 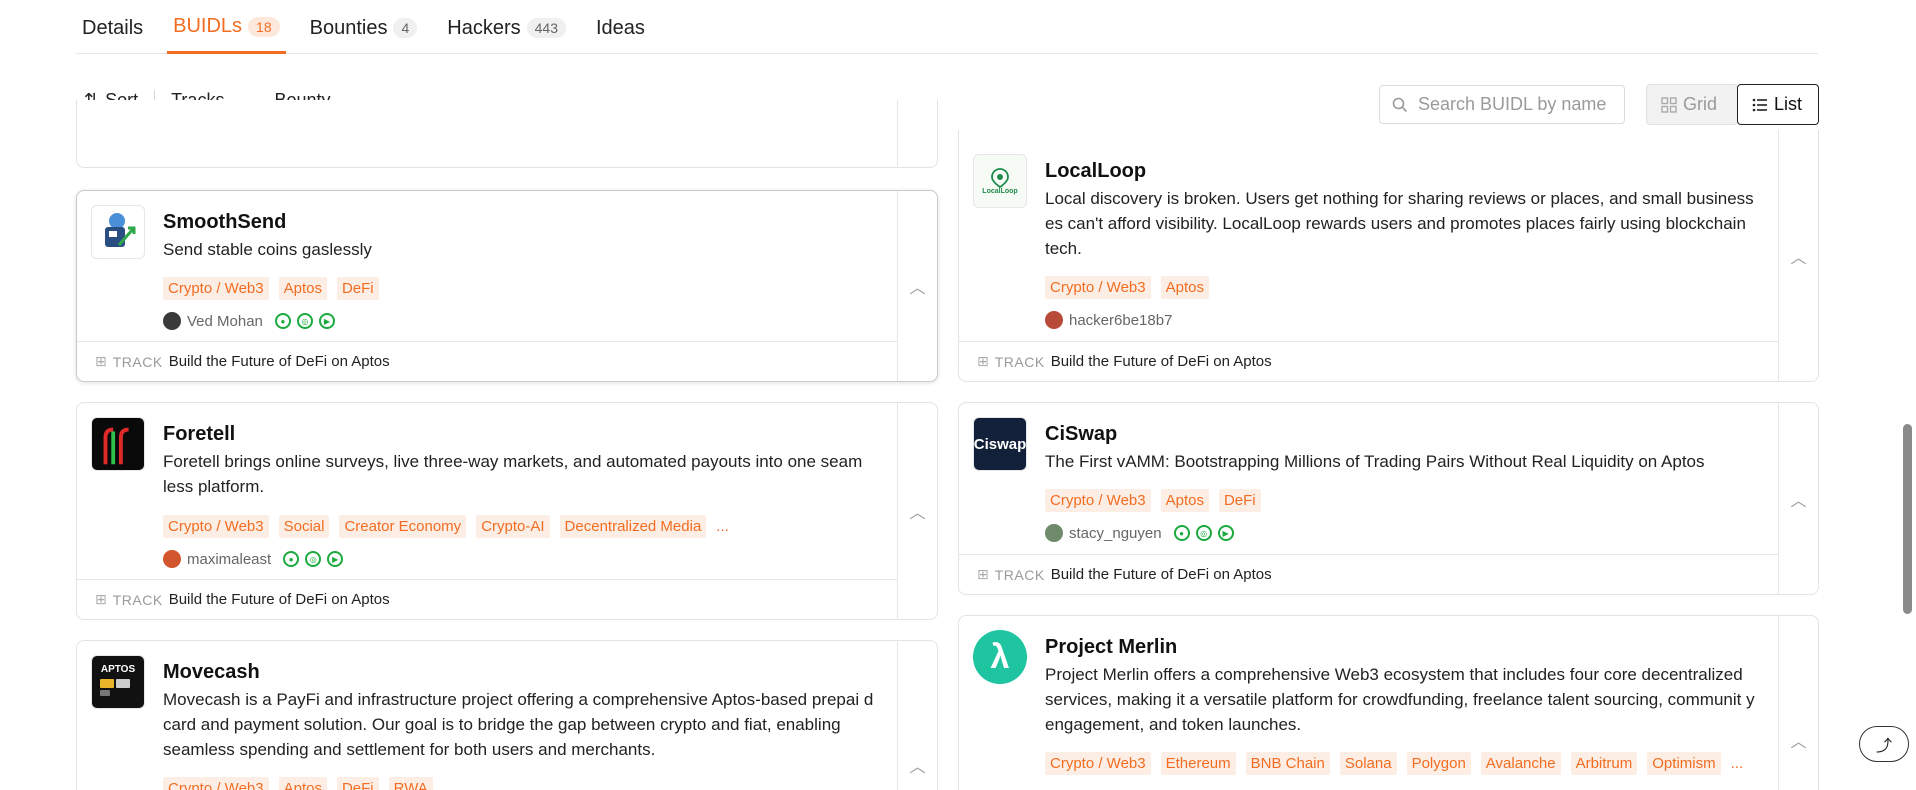 I want to click on tab-buidls: BUIDLs 18, so click(x=226, y=28).